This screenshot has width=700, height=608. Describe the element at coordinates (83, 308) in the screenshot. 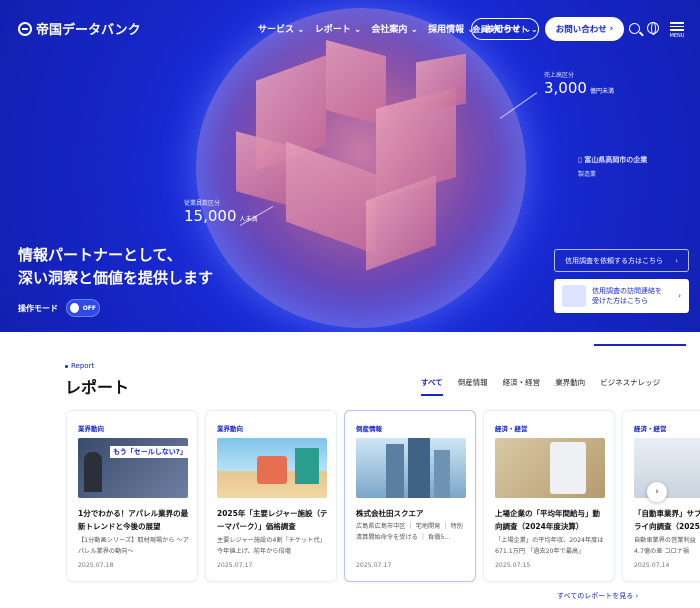

I see `operation-mode-toggle: OFF` at that location.